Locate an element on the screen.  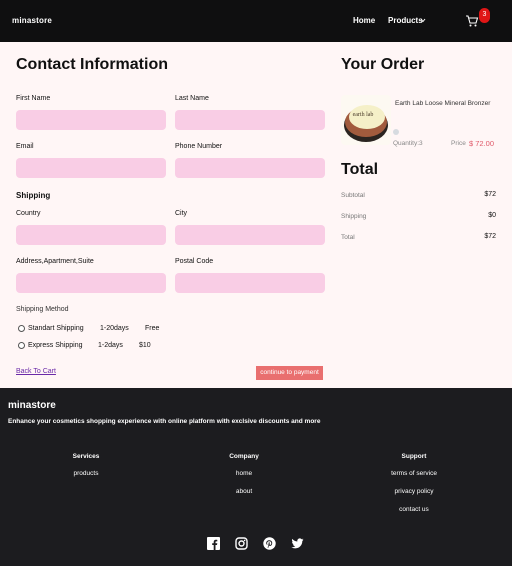
facebook-icon is located at coordinates (213, 543).